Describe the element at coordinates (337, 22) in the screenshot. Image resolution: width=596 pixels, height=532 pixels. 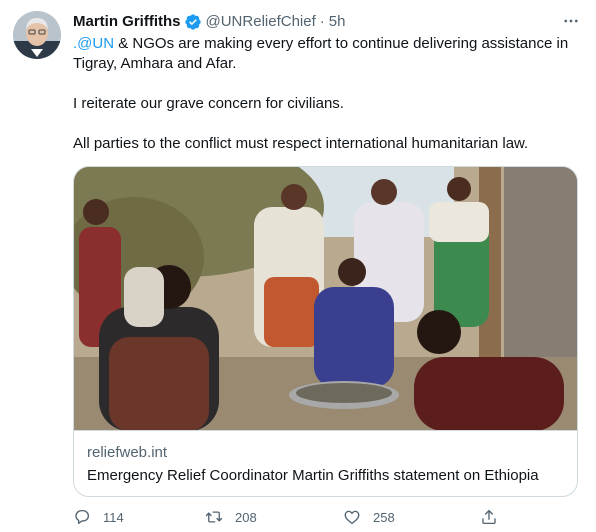
I see `timestamp: 5h` at that location.